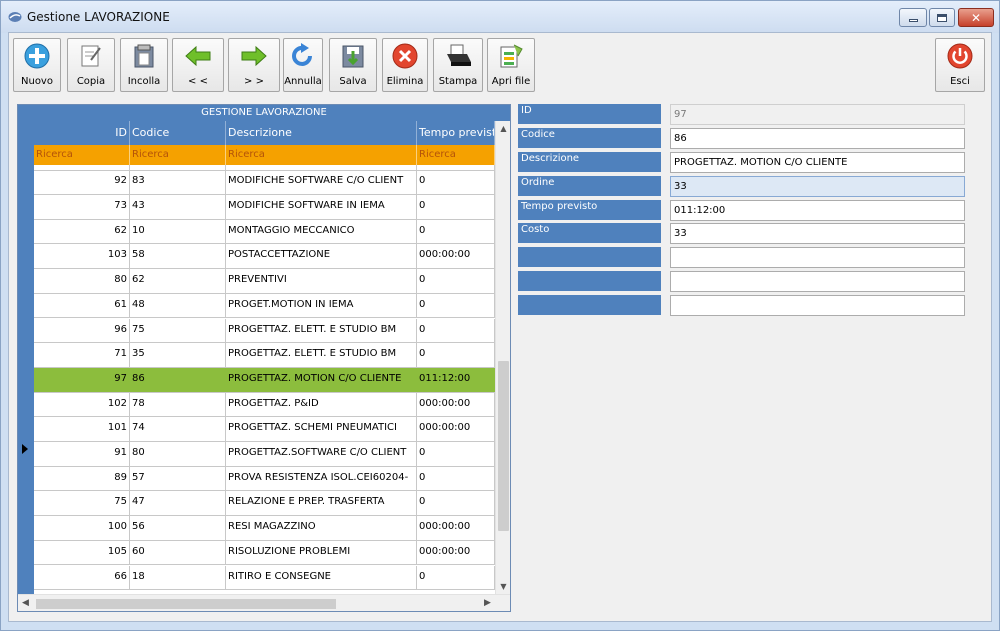 This screenshot has height=631, width=1000. I want to click on grid-caption: GESTIONE LAVORAZIONE, so click(264, 113).